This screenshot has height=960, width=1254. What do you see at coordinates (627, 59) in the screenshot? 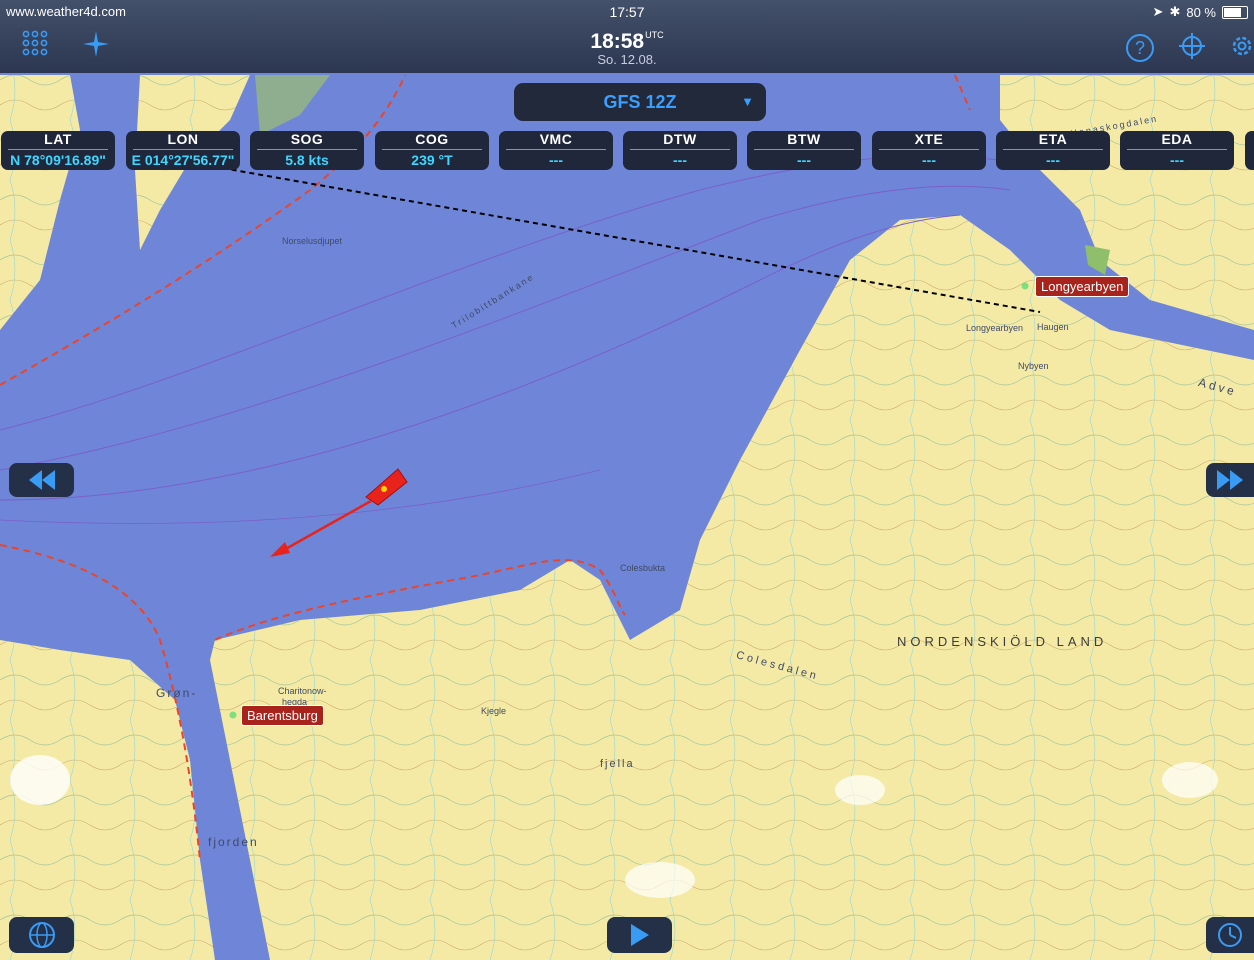
I see `clock-date: So. 12.08.` at bounding box center [627, 59].